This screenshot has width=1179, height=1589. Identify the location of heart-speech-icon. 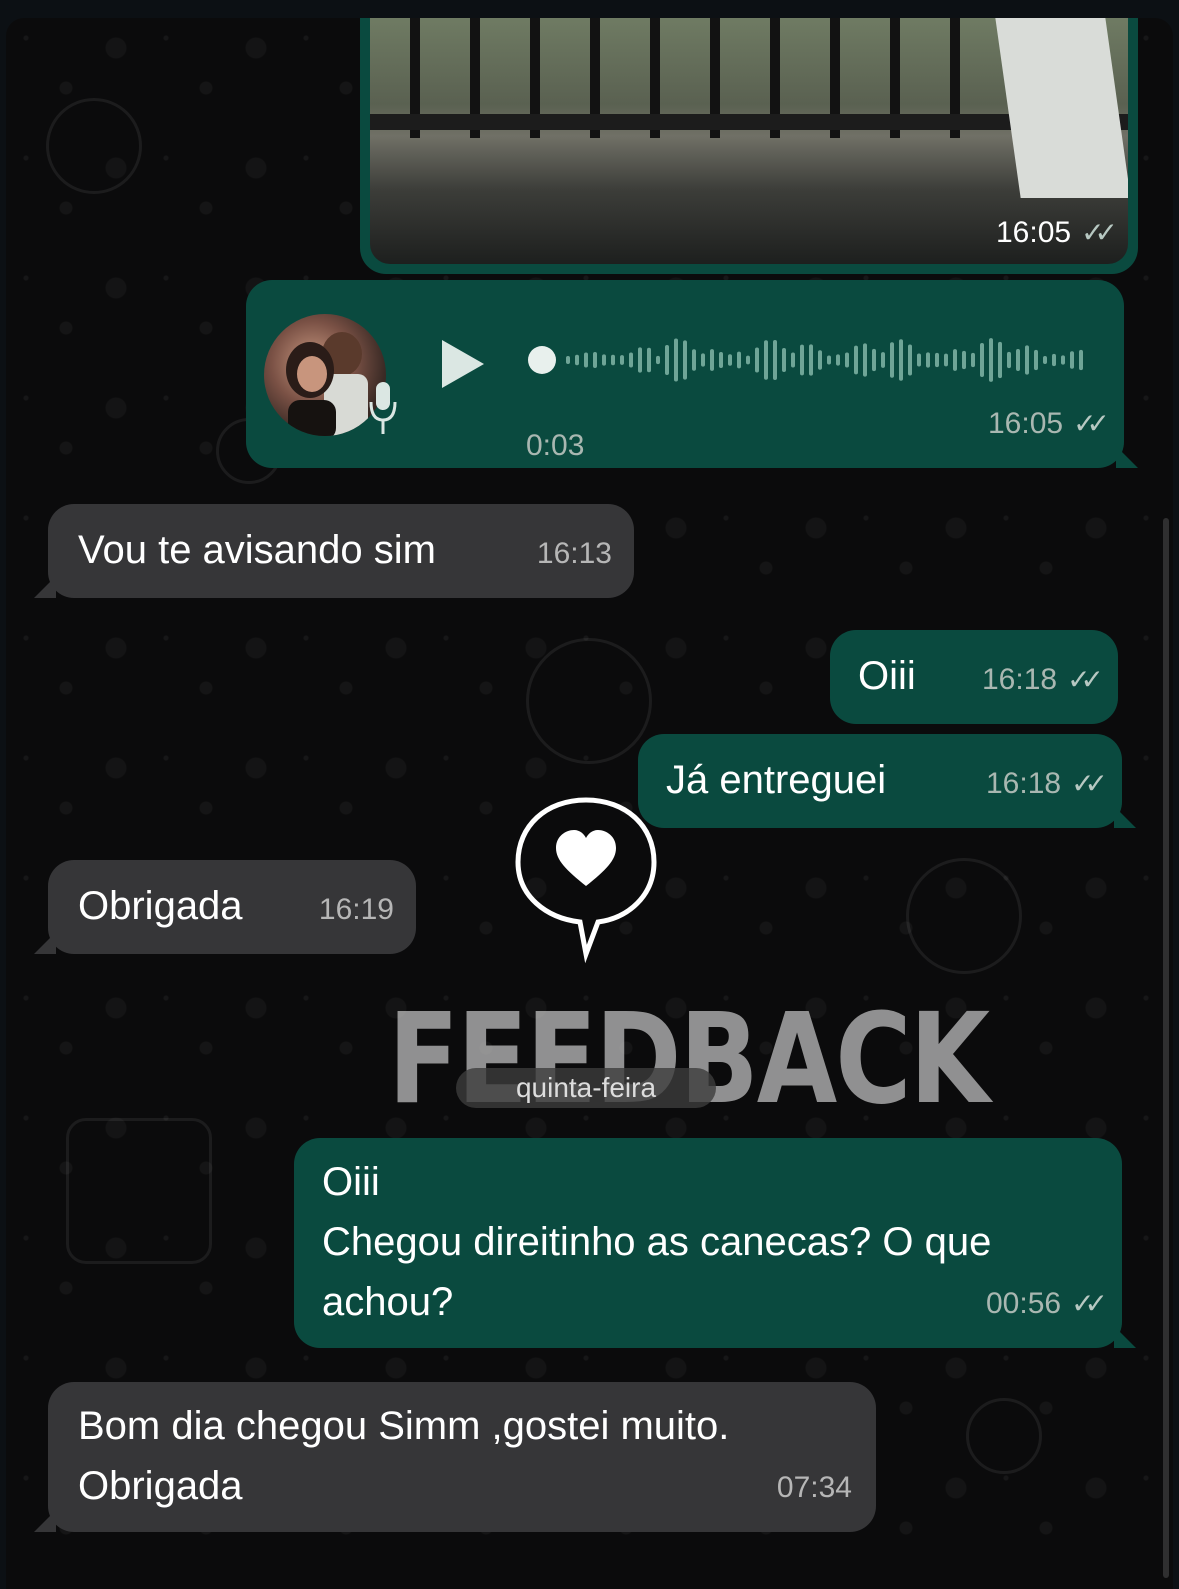
(586, 880).